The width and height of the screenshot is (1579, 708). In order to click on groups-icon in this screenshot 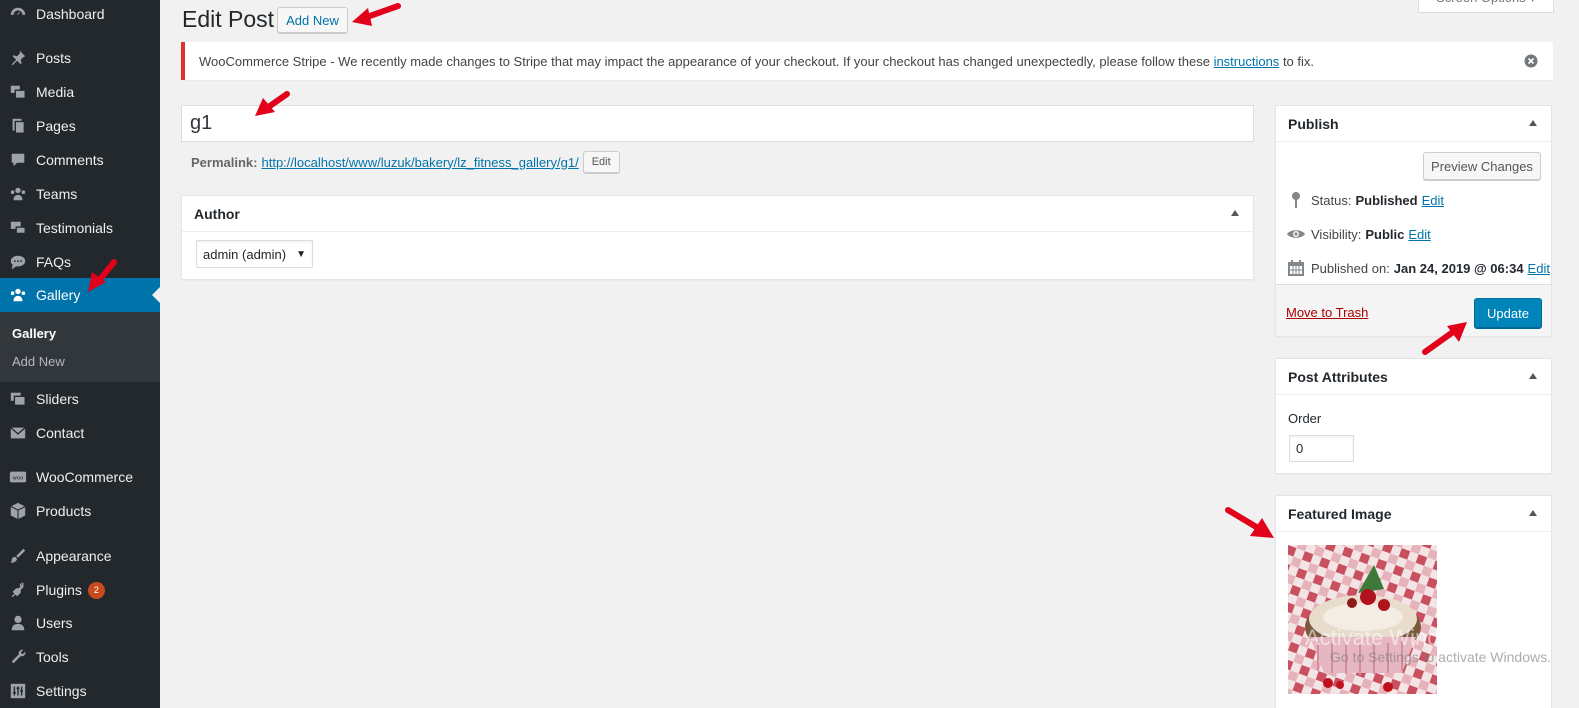, I will do `click(18, 295)`.